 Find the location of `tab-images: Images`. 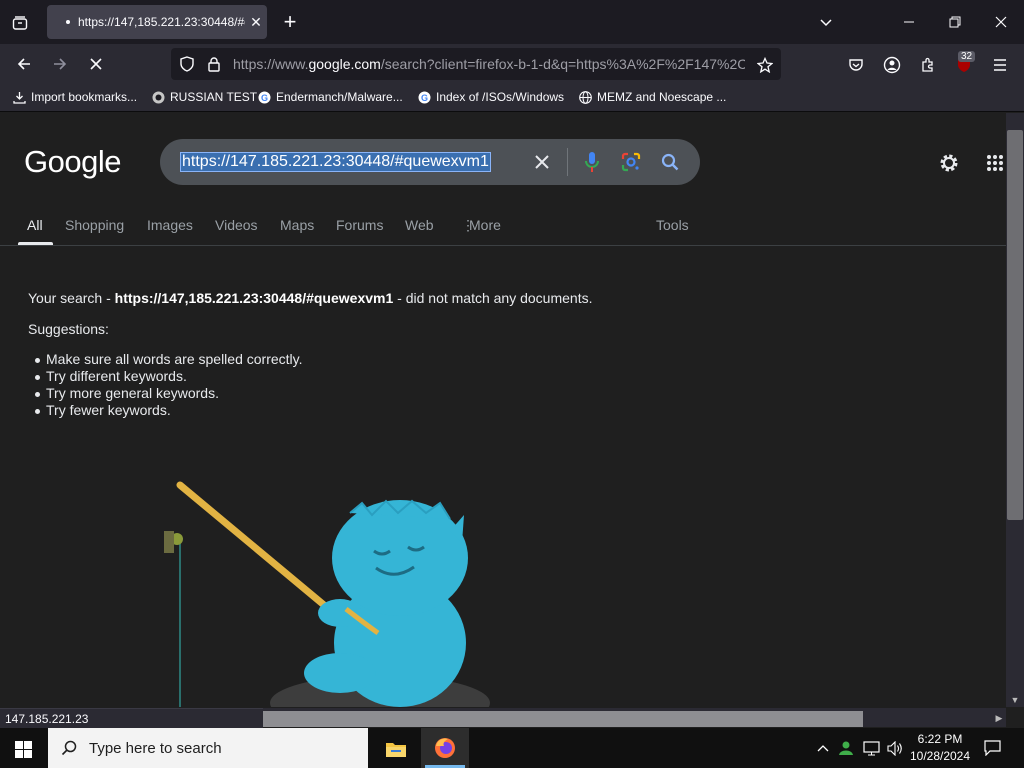

tab-images: Images is located at coordinates (170, 225).